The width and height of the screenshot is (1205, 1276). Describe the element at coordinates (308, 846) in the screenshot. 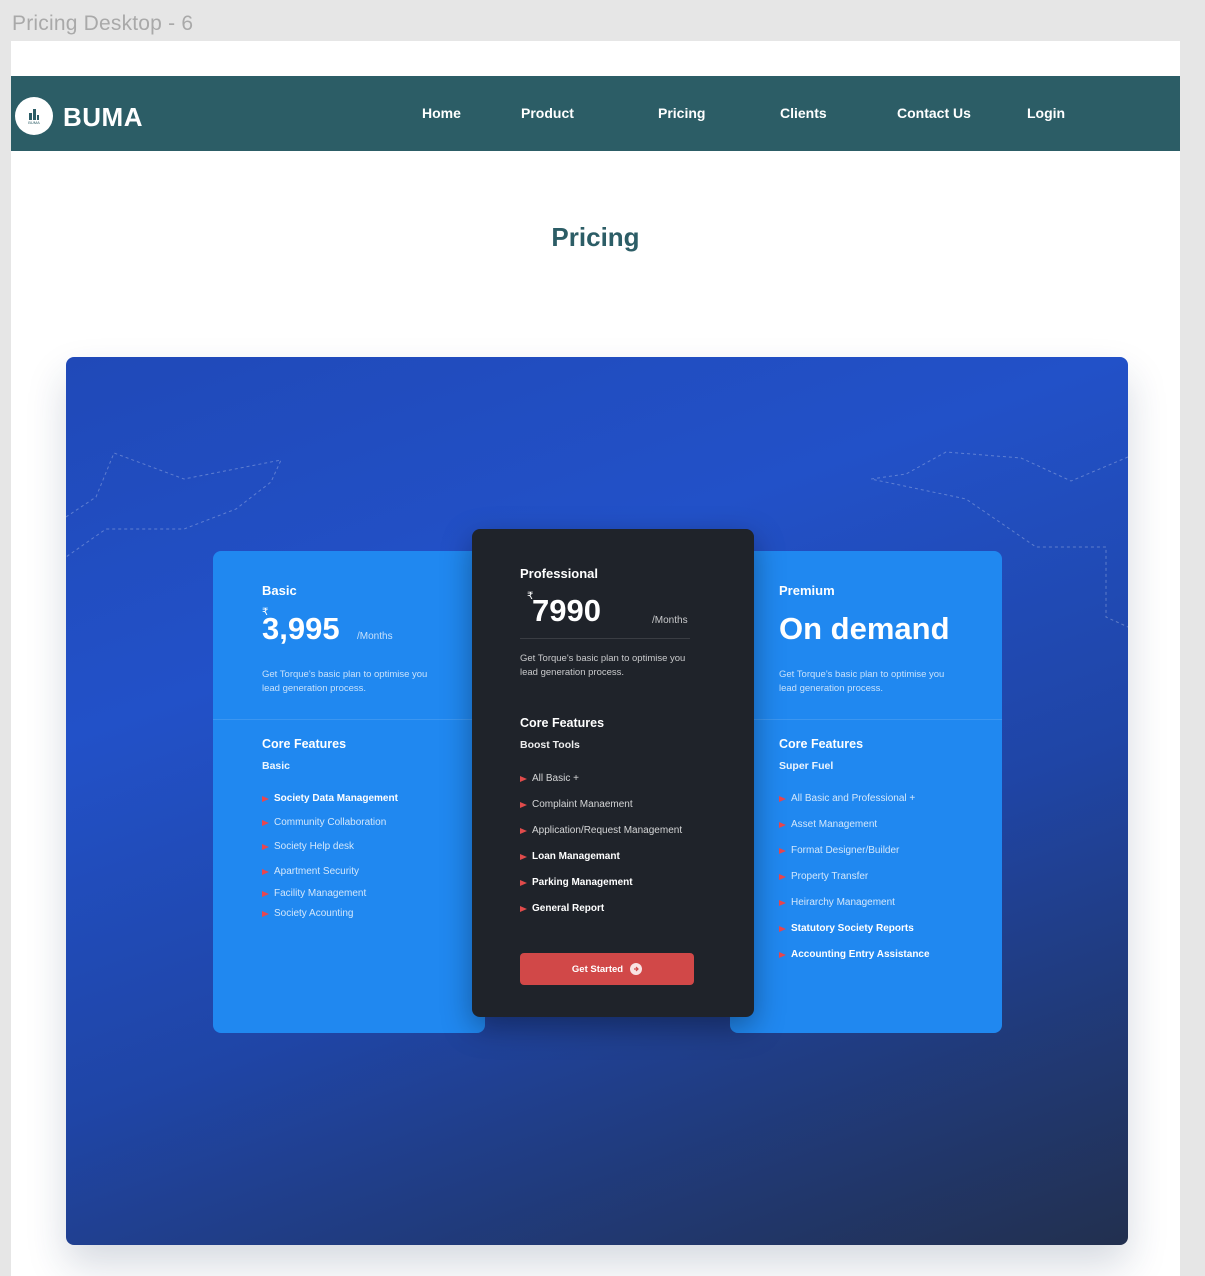

I see `feature-item: Society Help desk` at that location.